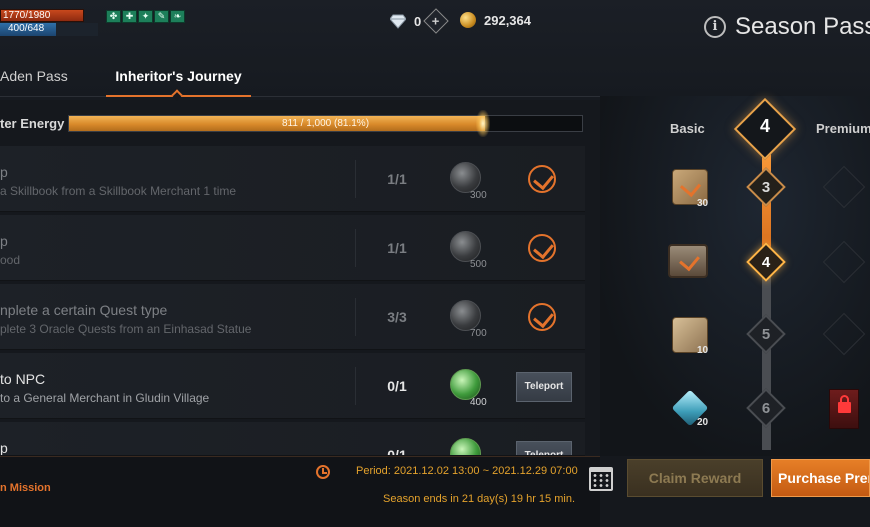  Describe the element at coordinates (478, 333) in the screenshot. I see `reward-value: 700` at that location.